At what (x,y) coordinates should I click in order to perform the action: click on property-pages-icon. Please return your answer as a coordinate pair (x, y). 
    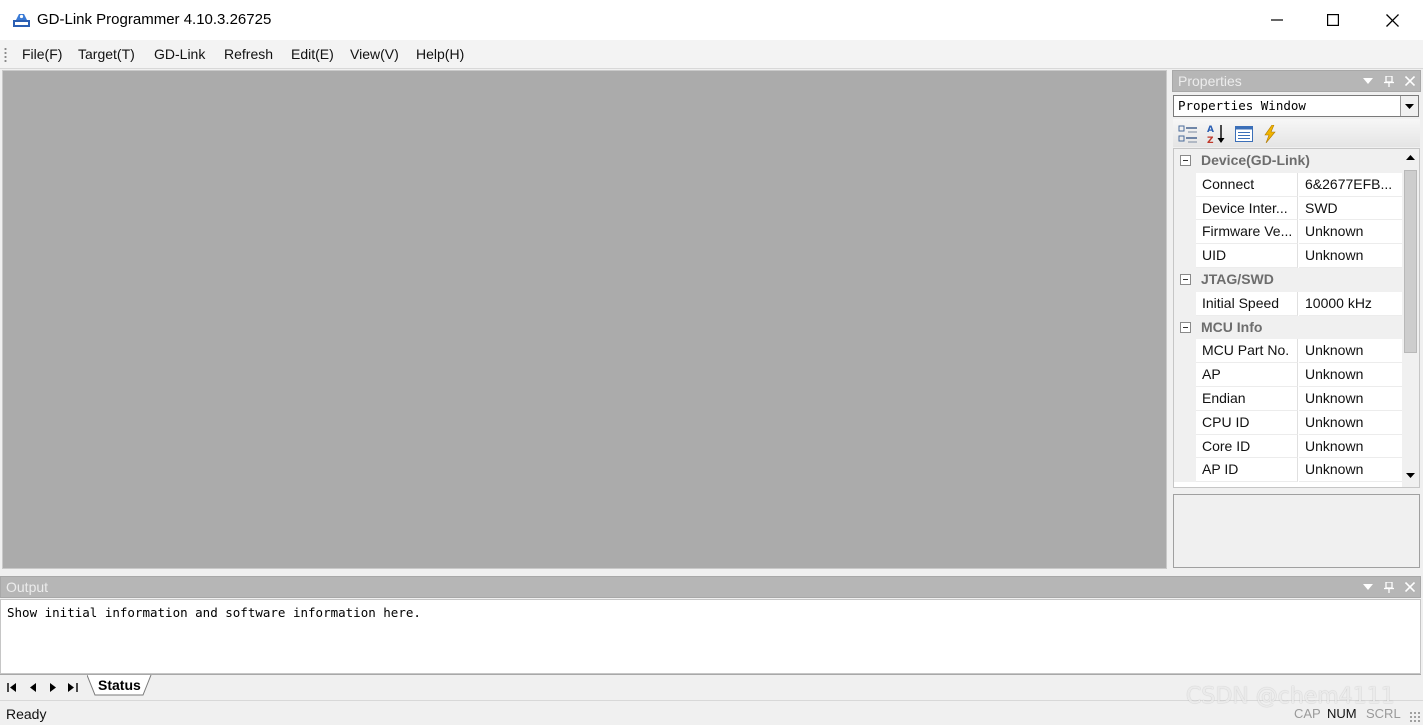
    Looking at the image, I should click on (1244, 134).